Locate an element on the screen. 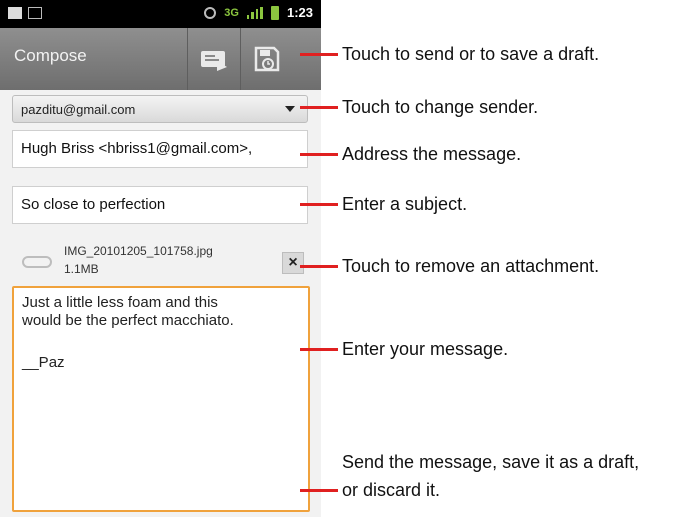  body-line: would be the perfect macchiato. is located at coordinates (128, 320).